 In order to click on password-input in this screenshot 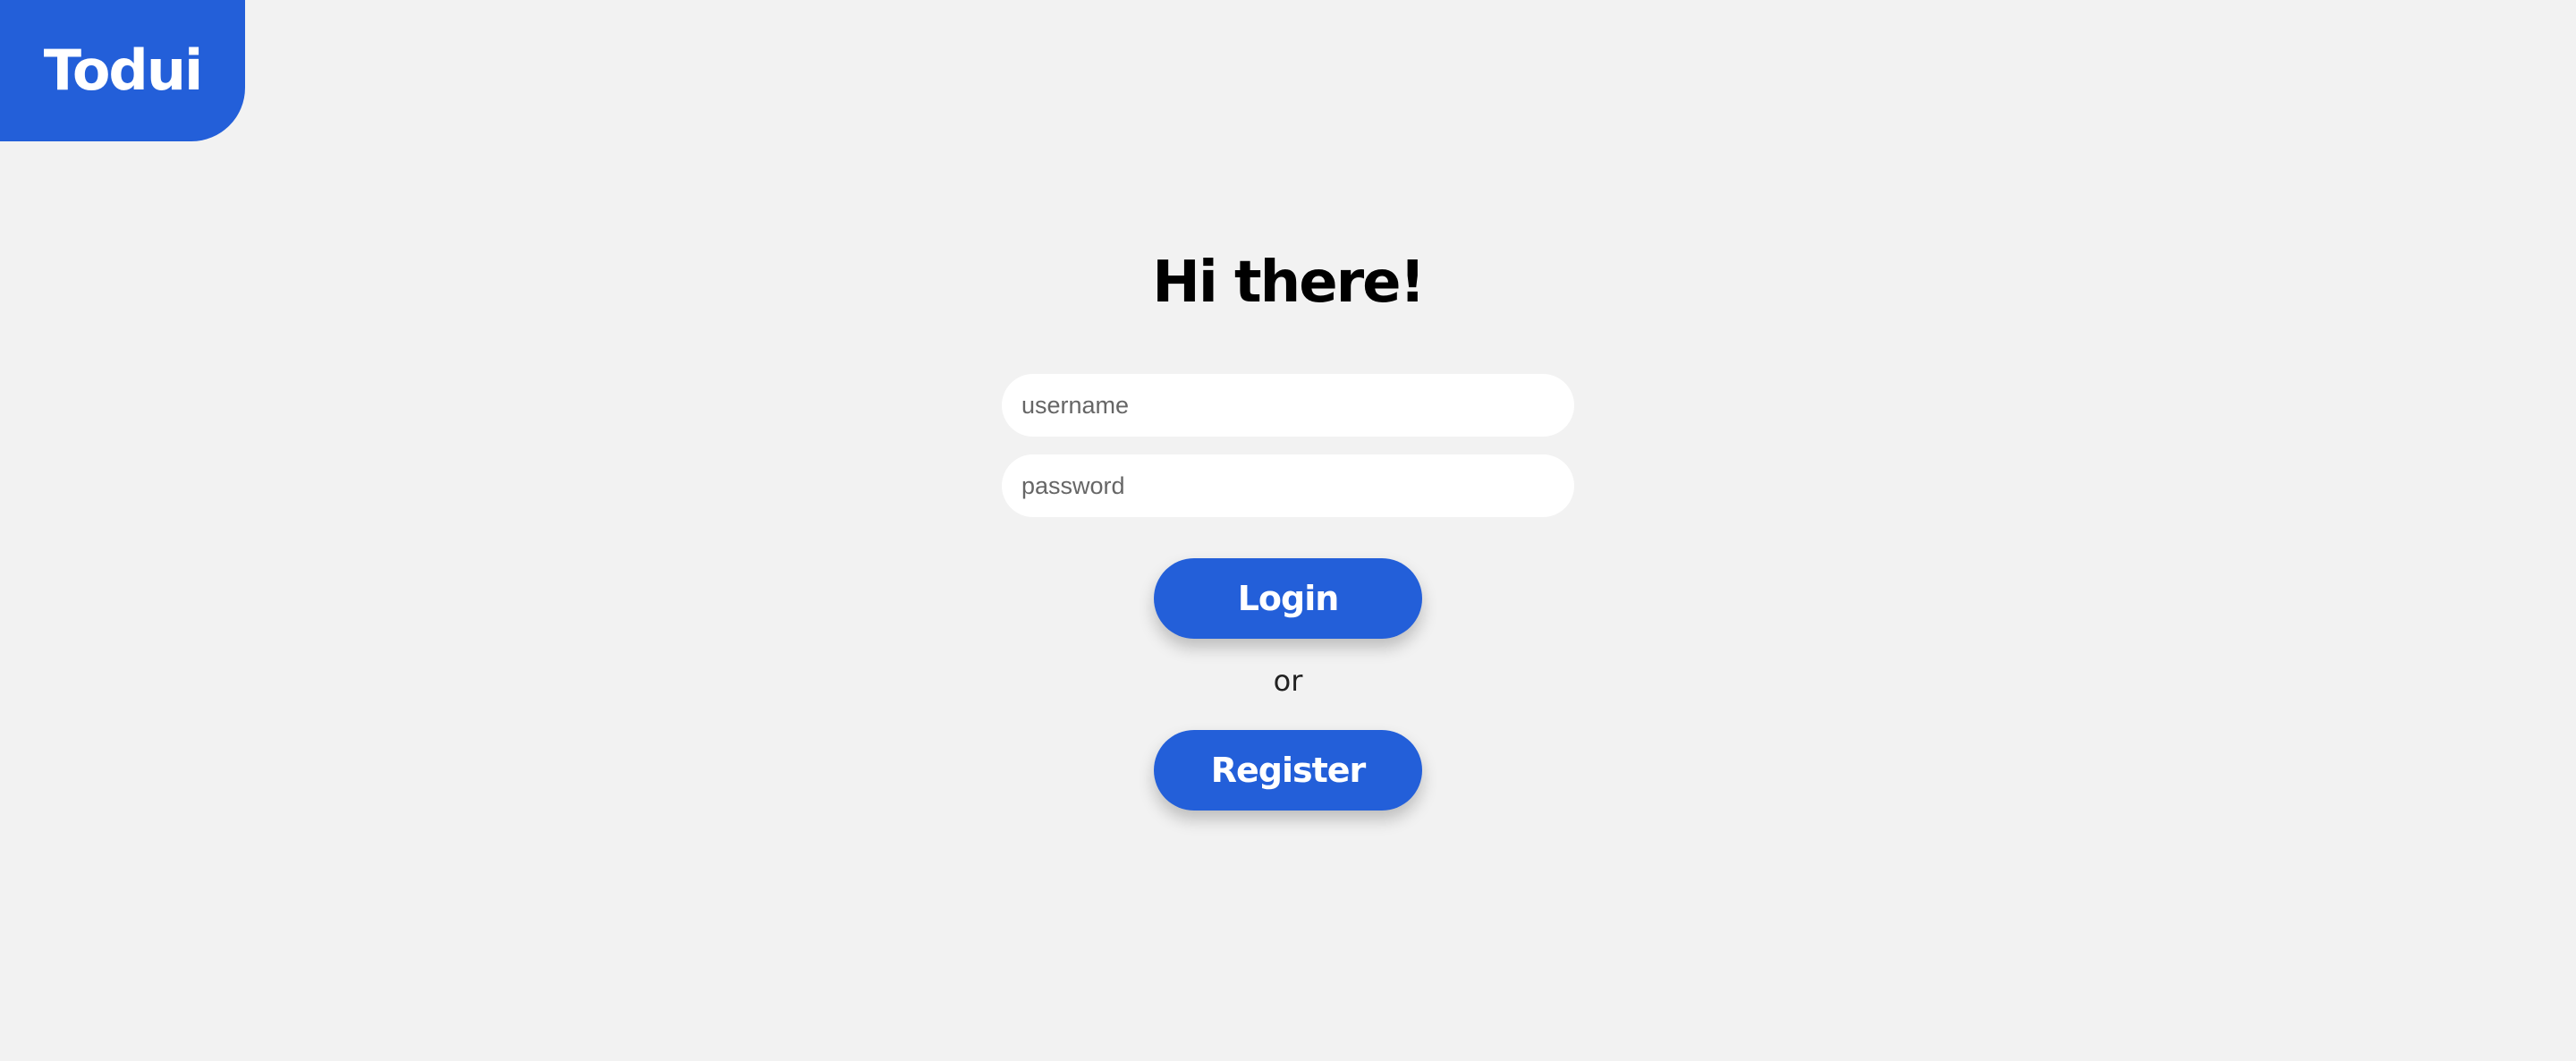, I will do `click(1288, 486)`.